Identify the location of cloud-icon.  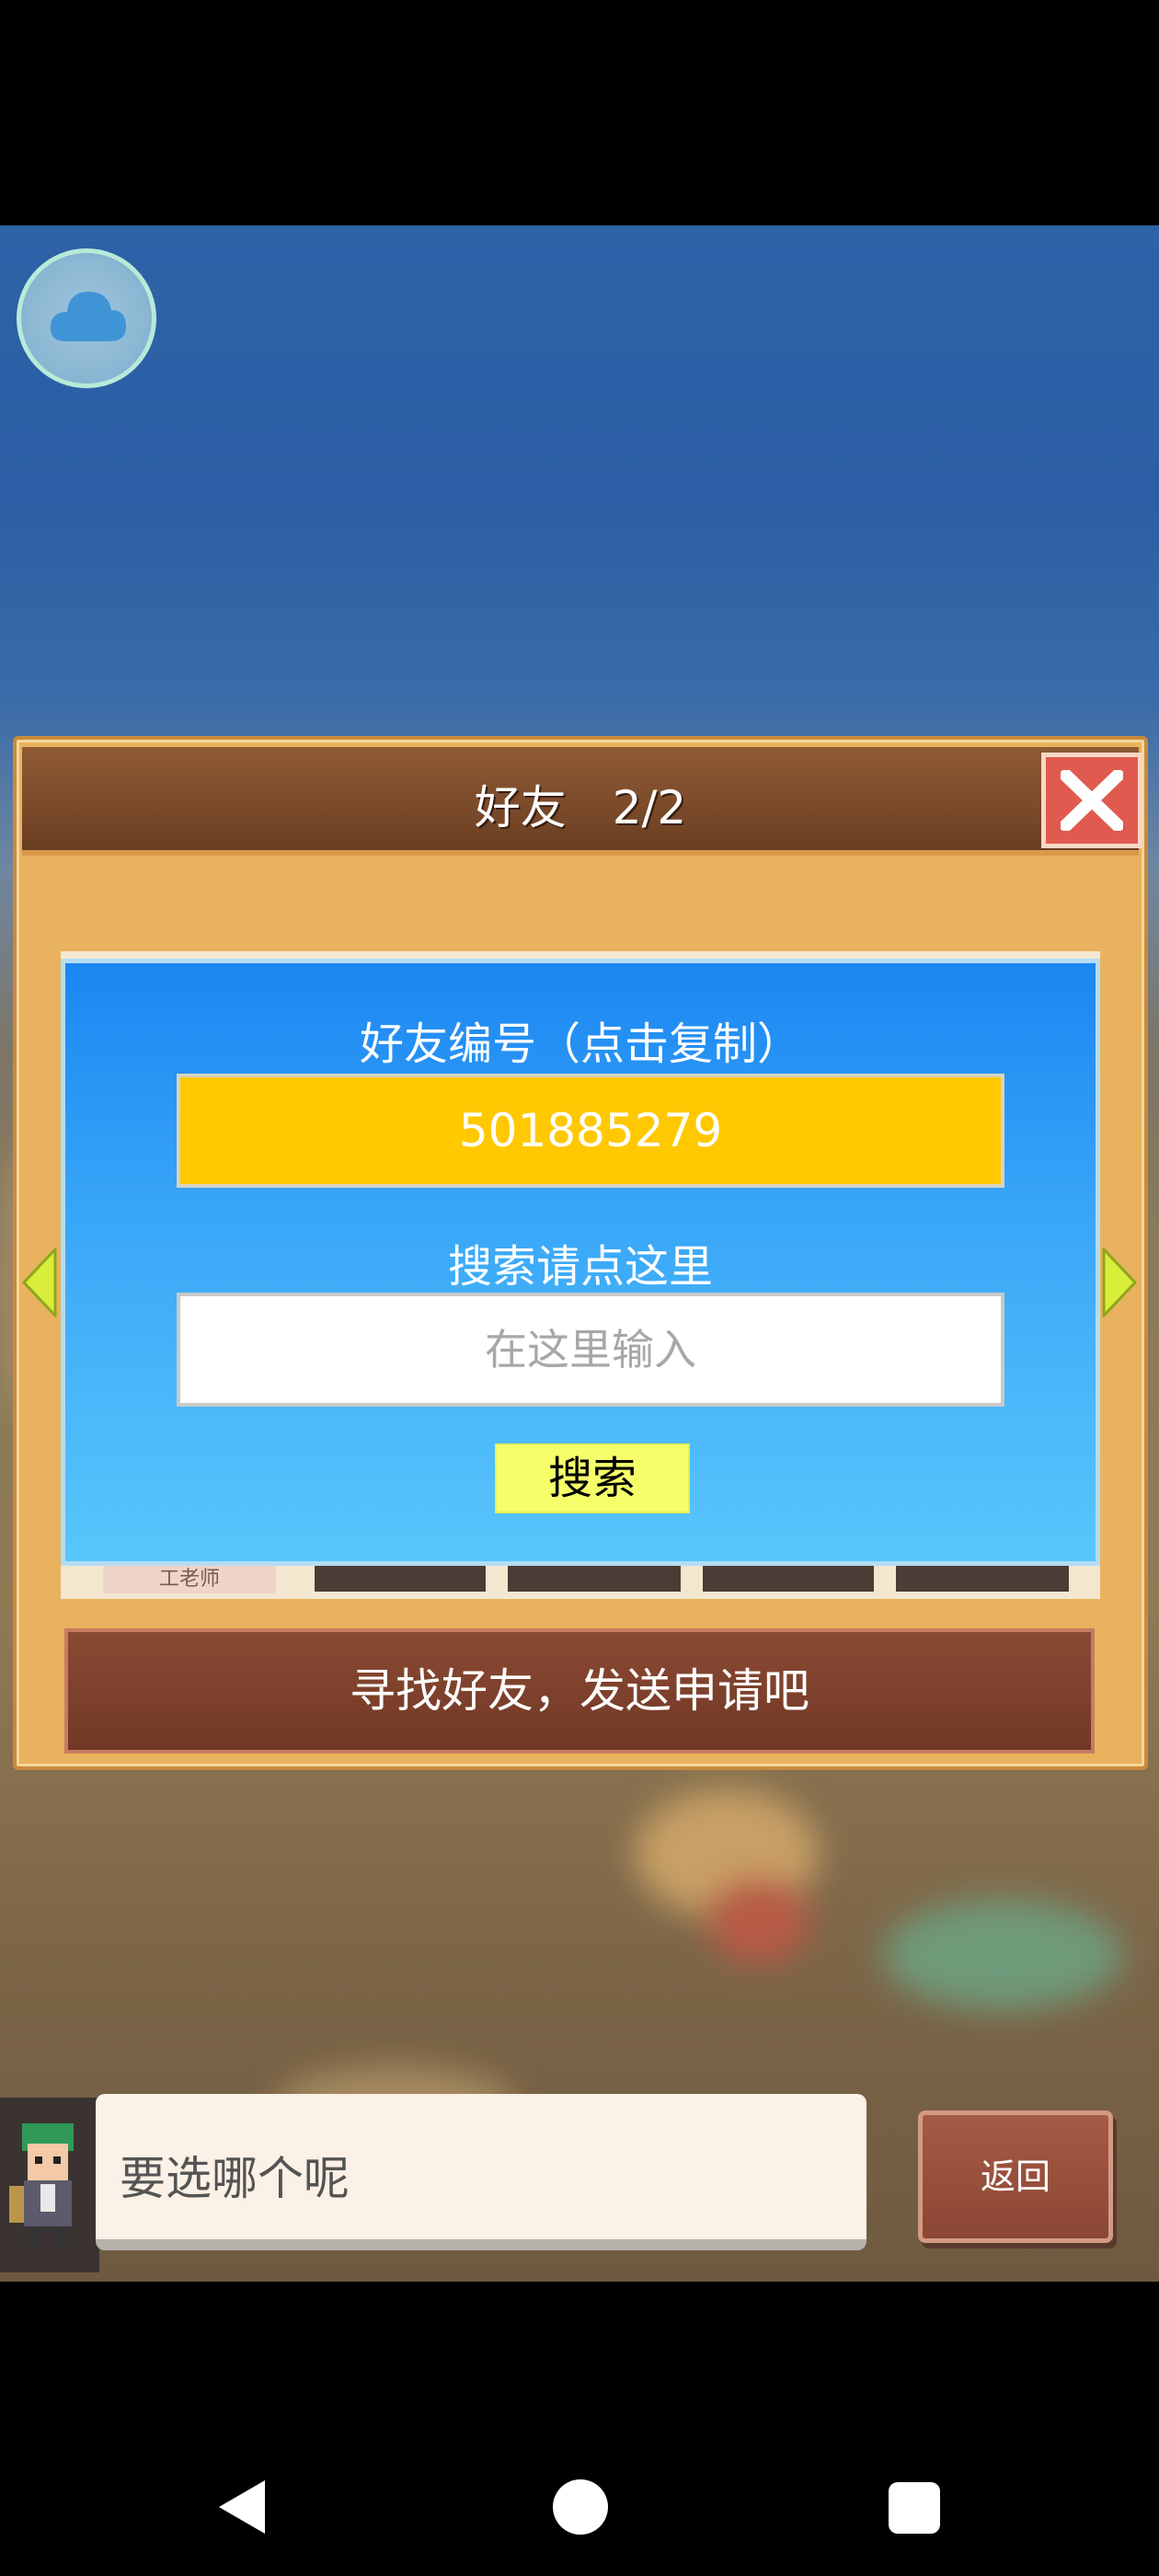
(88, 316).